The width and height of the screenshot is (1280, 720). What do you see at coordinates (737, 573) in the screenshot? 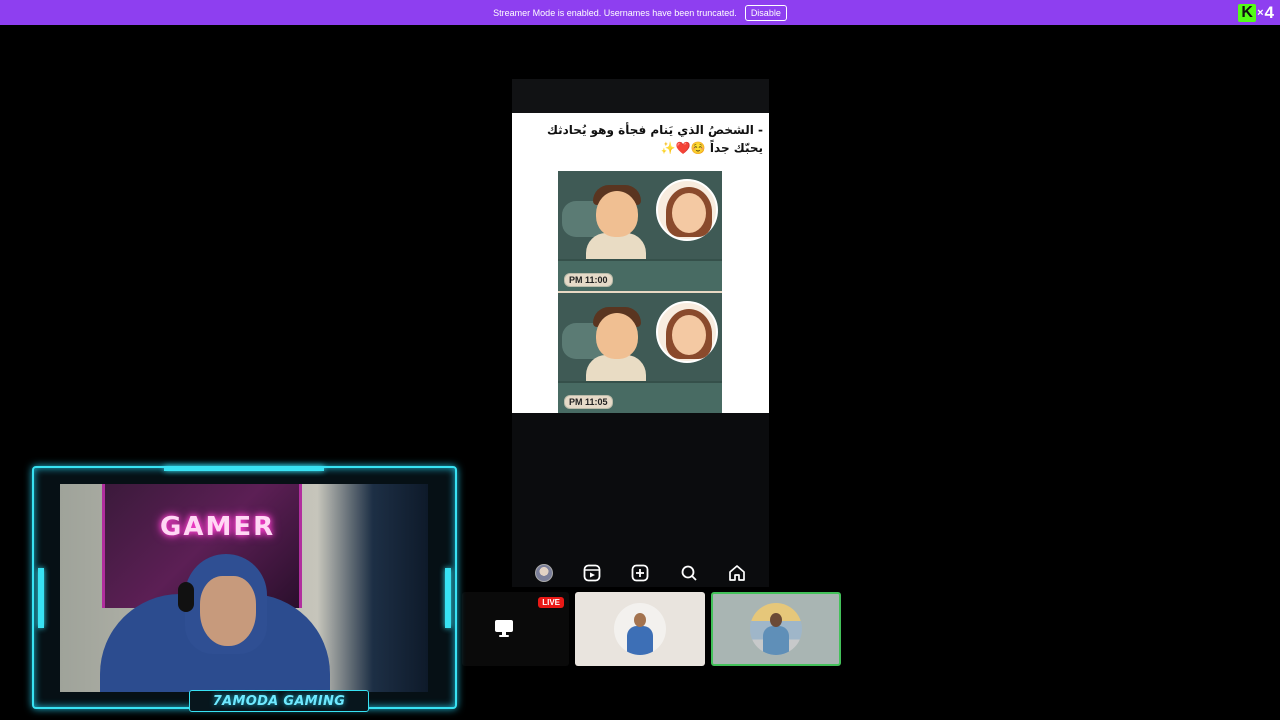
I see `home-icon` at bounding box center [737, 573].